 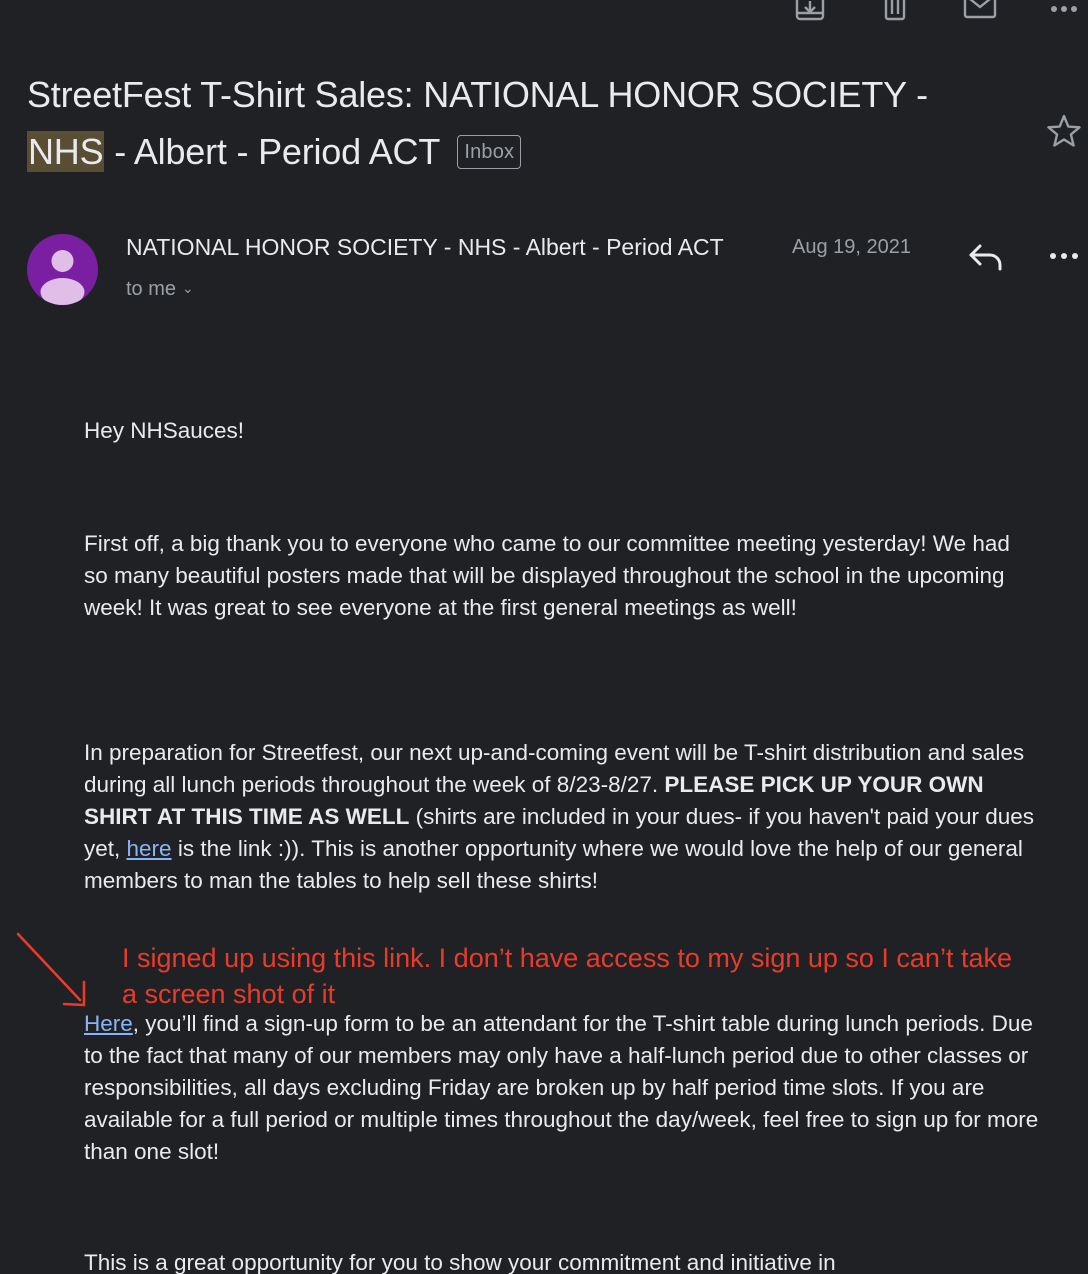 What do you see at coordinates (62, 269) in the screenshot?
I see `sender-avatar` at bounding box center [62, 269].